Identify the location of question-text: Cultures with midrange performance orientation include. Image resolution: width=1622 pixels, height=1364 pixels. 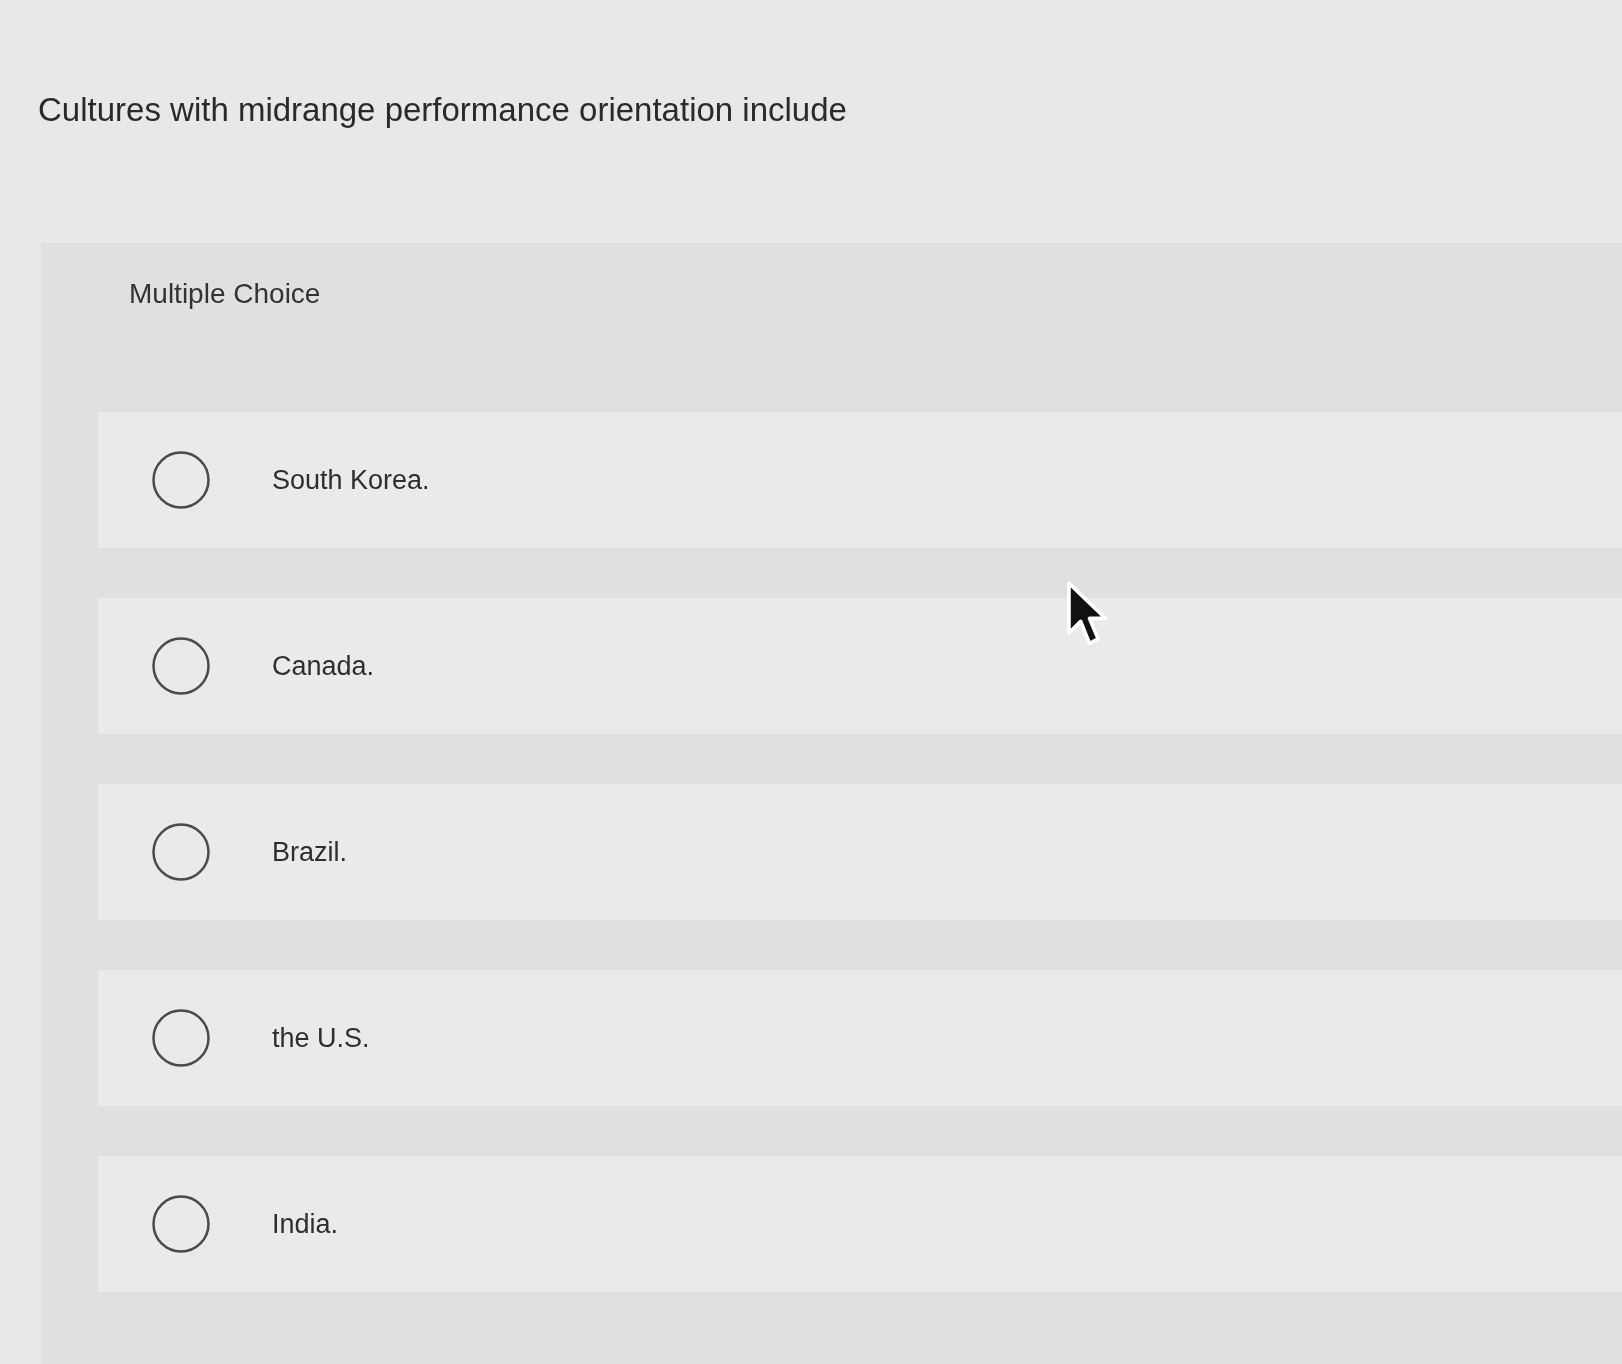
(442, 109).